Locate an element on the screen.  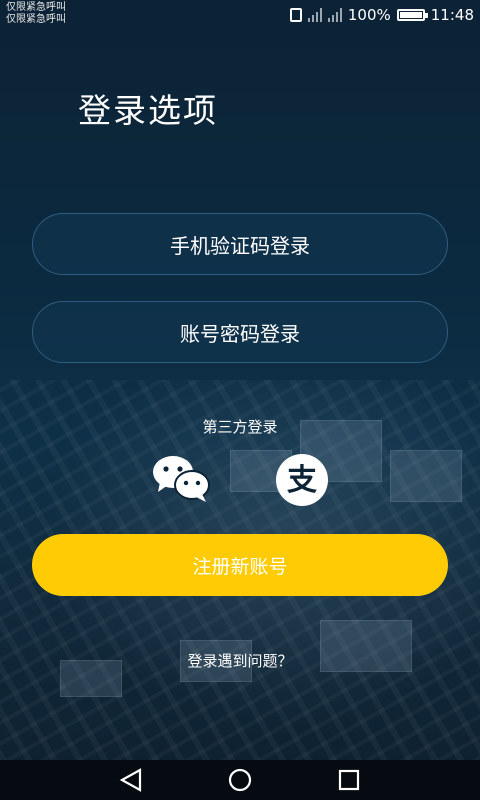
alipay-icon: 支 is located at coordinates (302, 480).